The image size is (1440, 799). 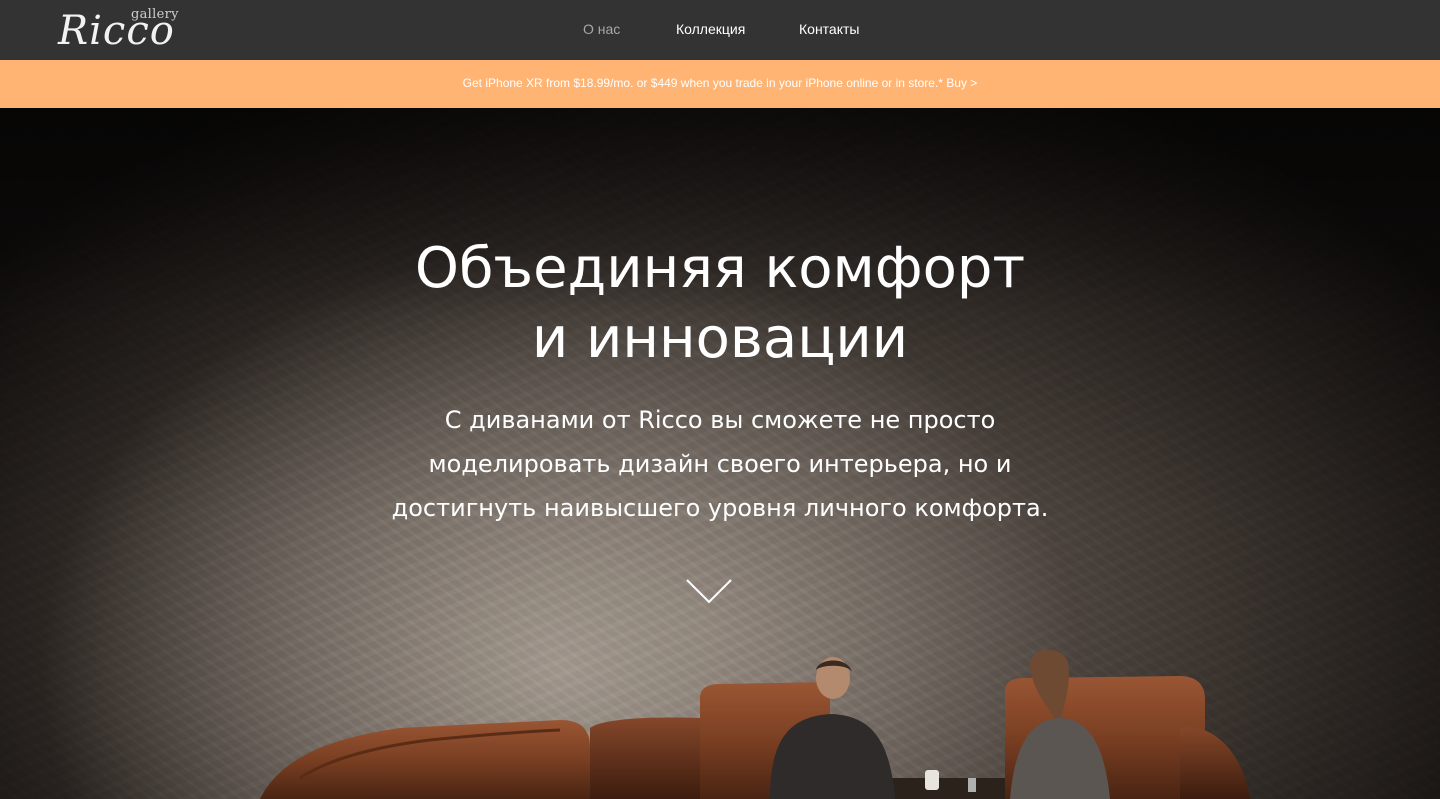 I want to click on nav-item-collection: Коллекция, so click(x=710, y=29).